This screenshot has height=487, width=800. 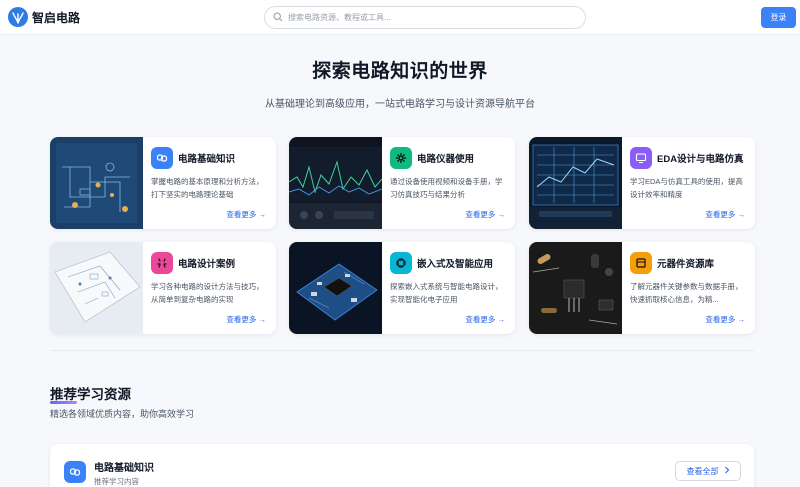 I want to click on top-header: 智启电路 登录, so click(x=400, y=17).